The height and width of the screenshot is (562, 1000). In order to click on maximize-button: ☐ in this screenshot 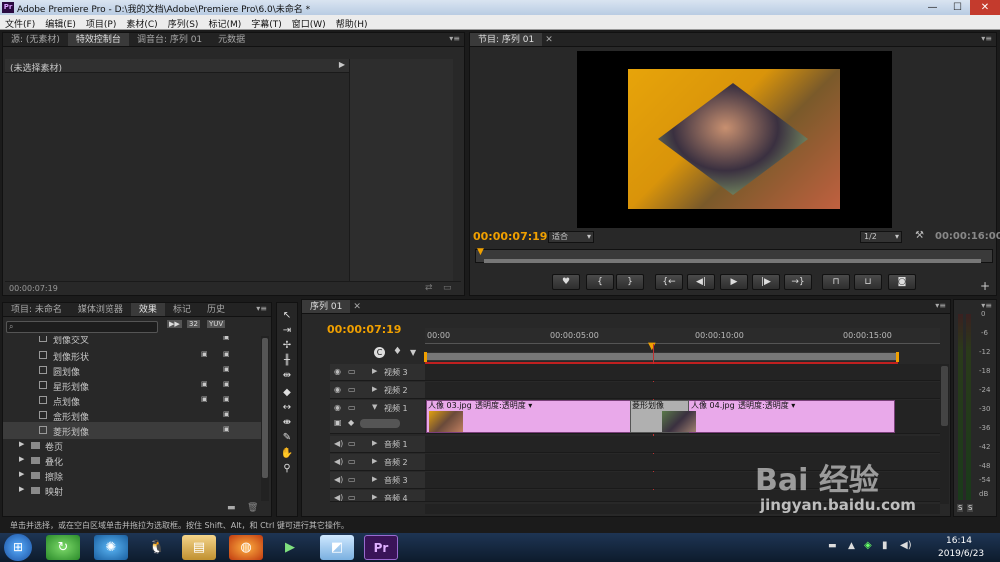, I will do `click(957, 7)`.